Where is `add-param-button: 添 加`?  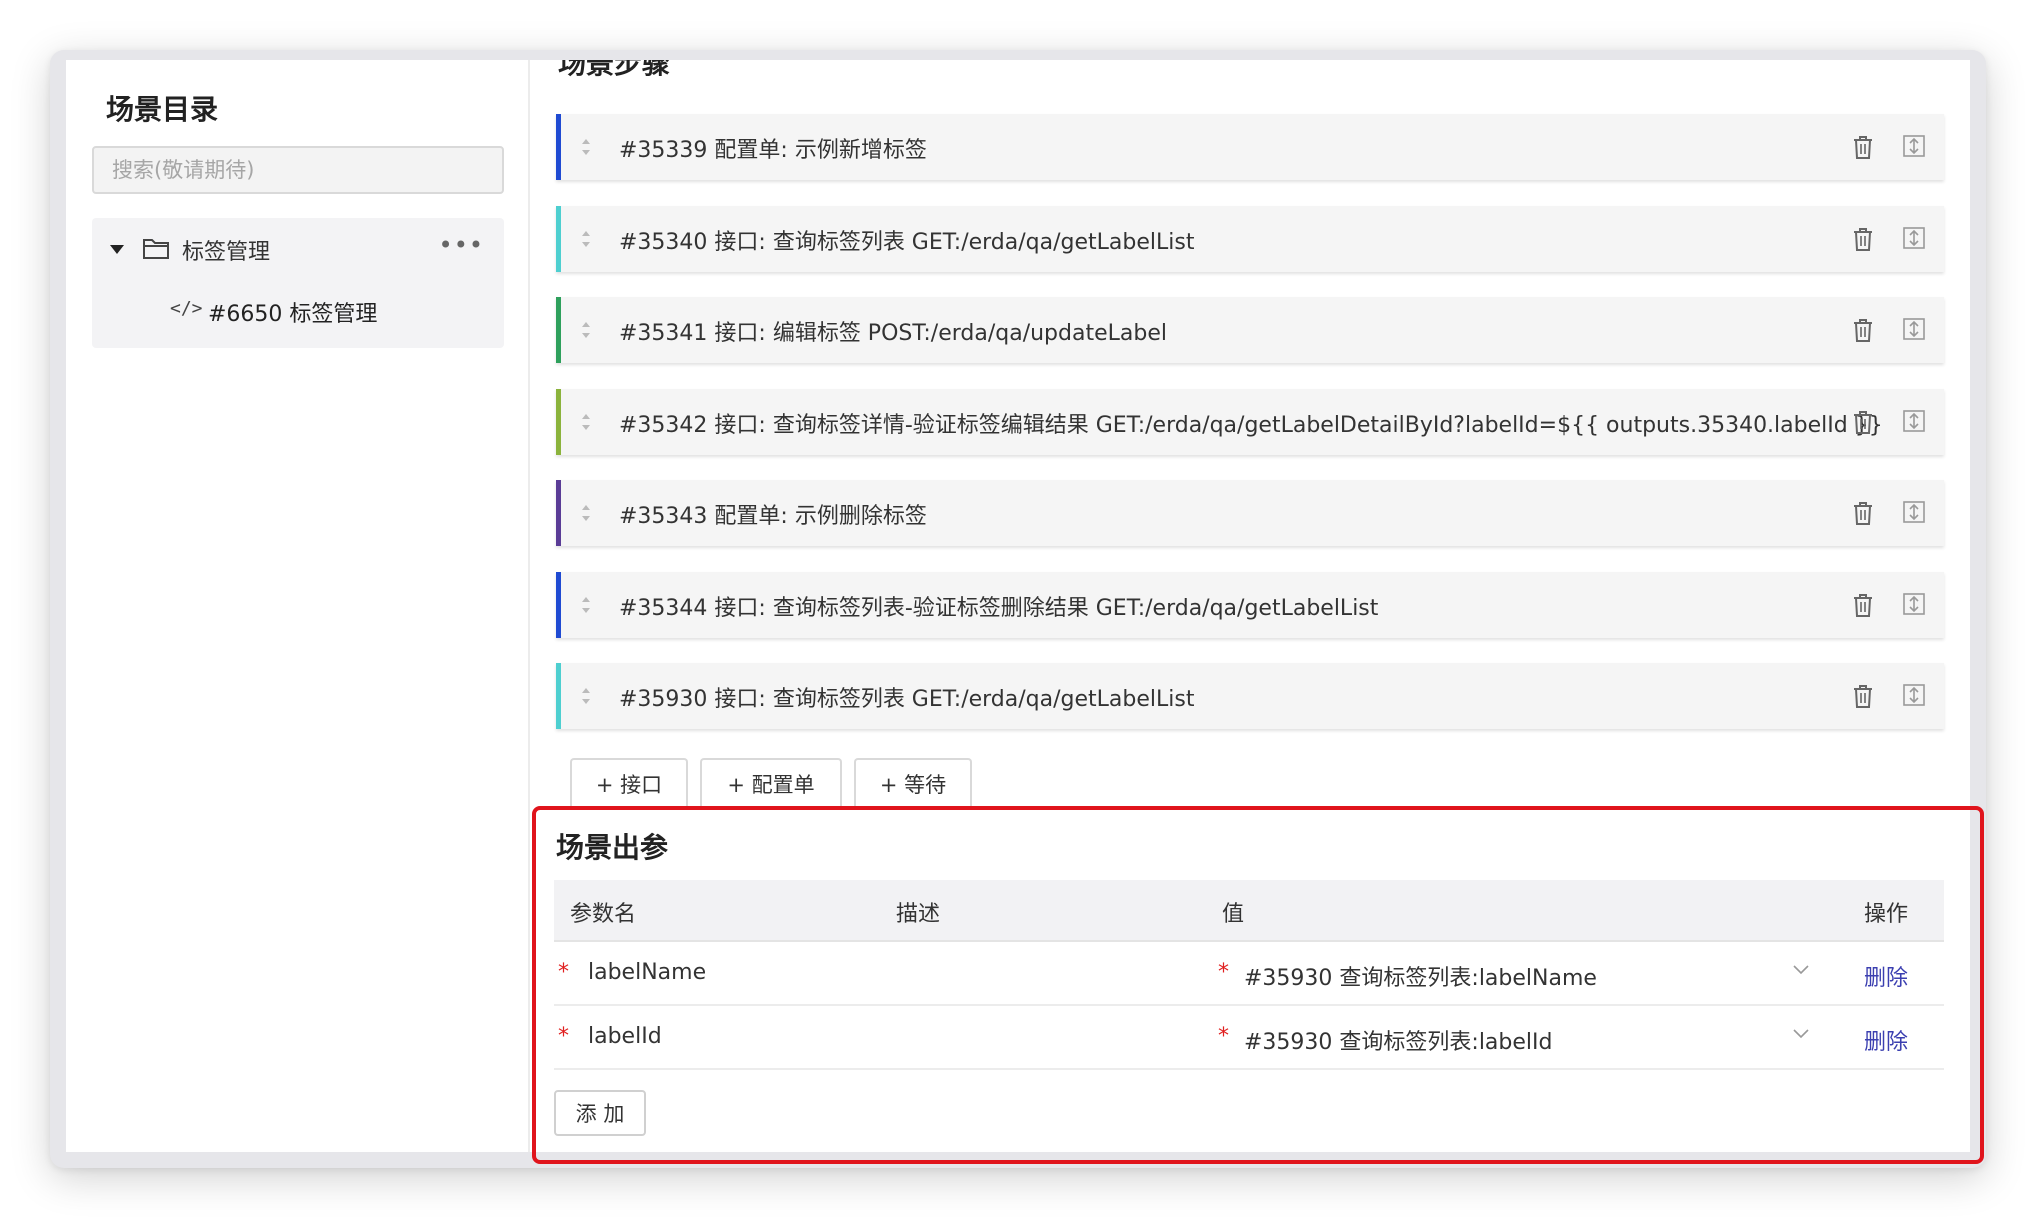
add-param-button: 添 加 is located at coordinates (600, 1113).